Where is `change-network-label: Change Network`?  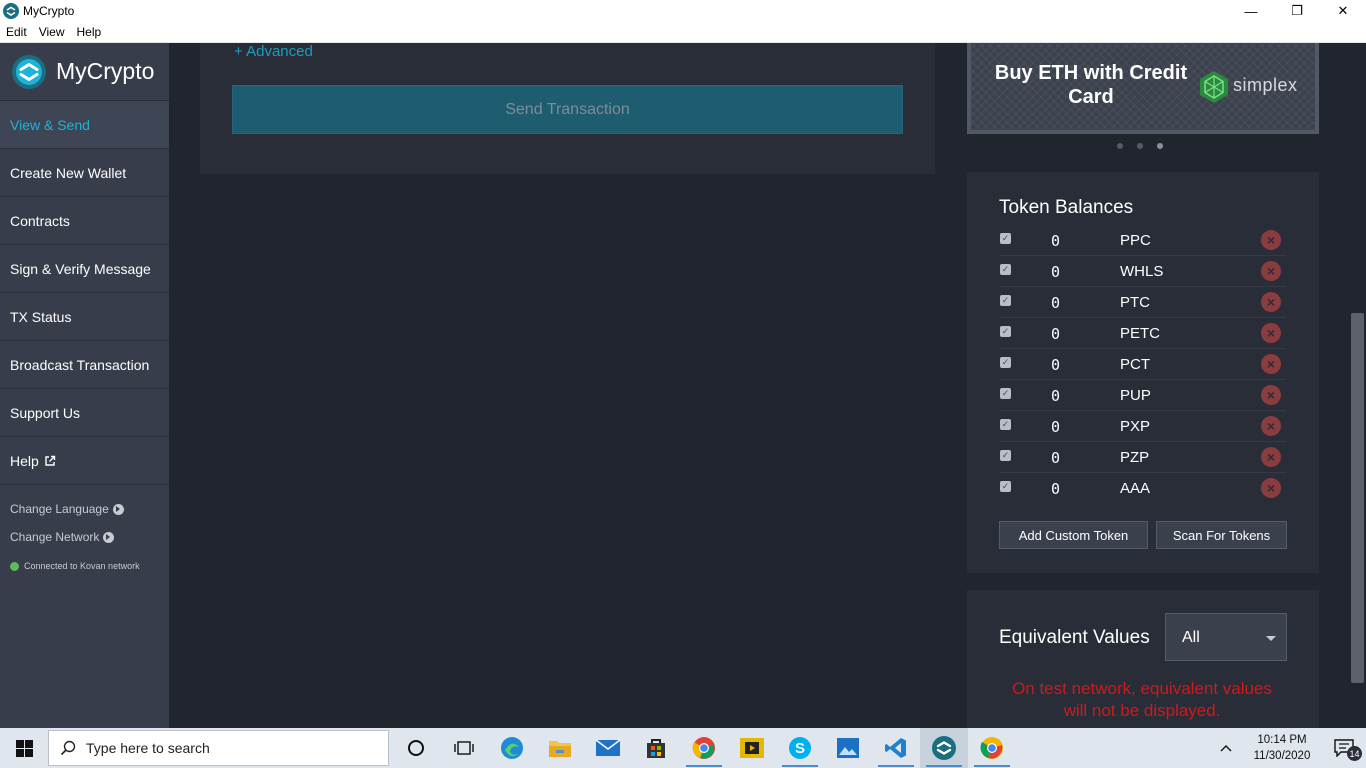
change-network-label: Change Network is located at coordinates (55, 537).